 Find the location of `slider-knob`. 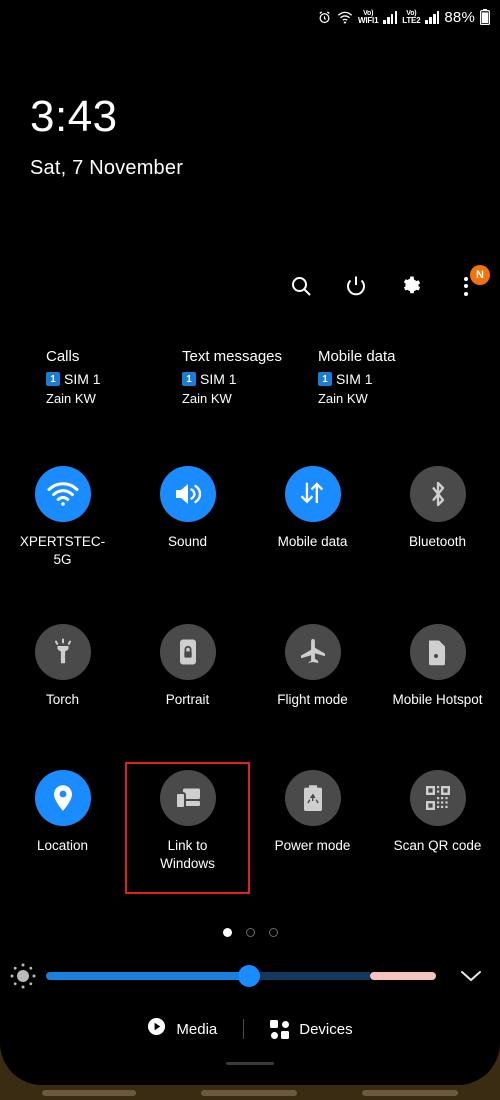

slider-knob is located at coordinates (248, 976).